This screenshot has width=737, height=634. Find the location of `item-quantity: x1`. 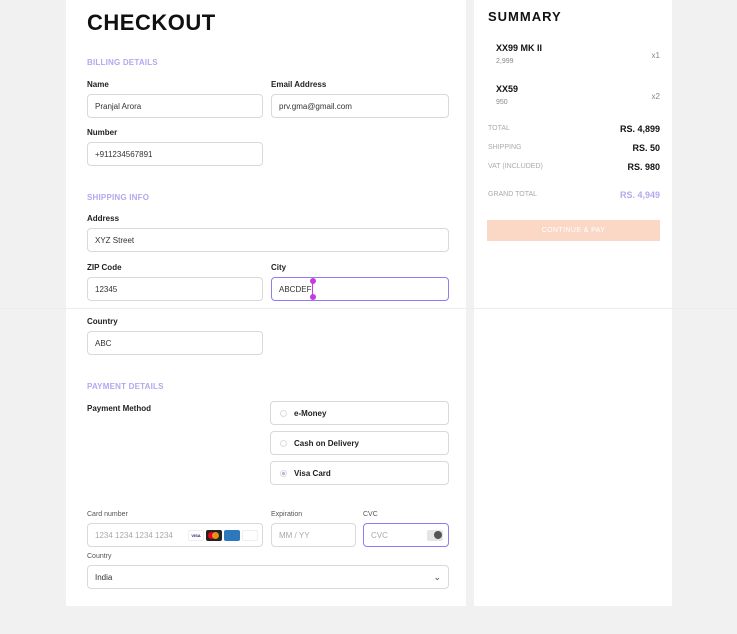

item-quantity: x1 is located at coordinates (655, 55).